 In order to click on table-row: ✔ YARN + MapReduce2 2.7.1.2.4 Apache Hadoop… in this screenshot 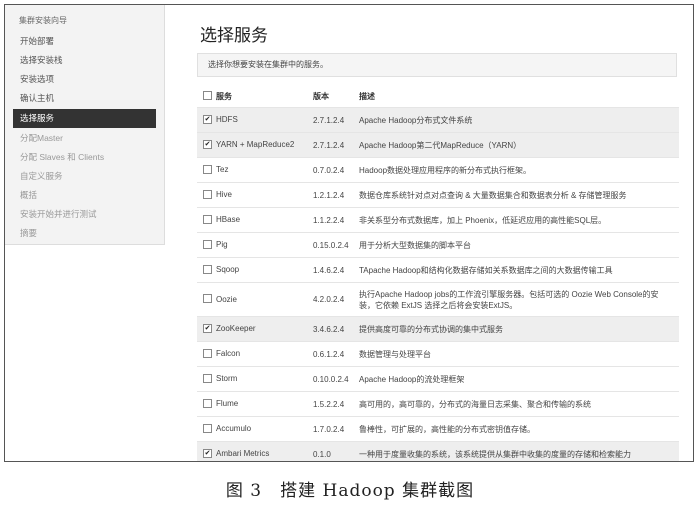, I will do `click(438, 145)`.